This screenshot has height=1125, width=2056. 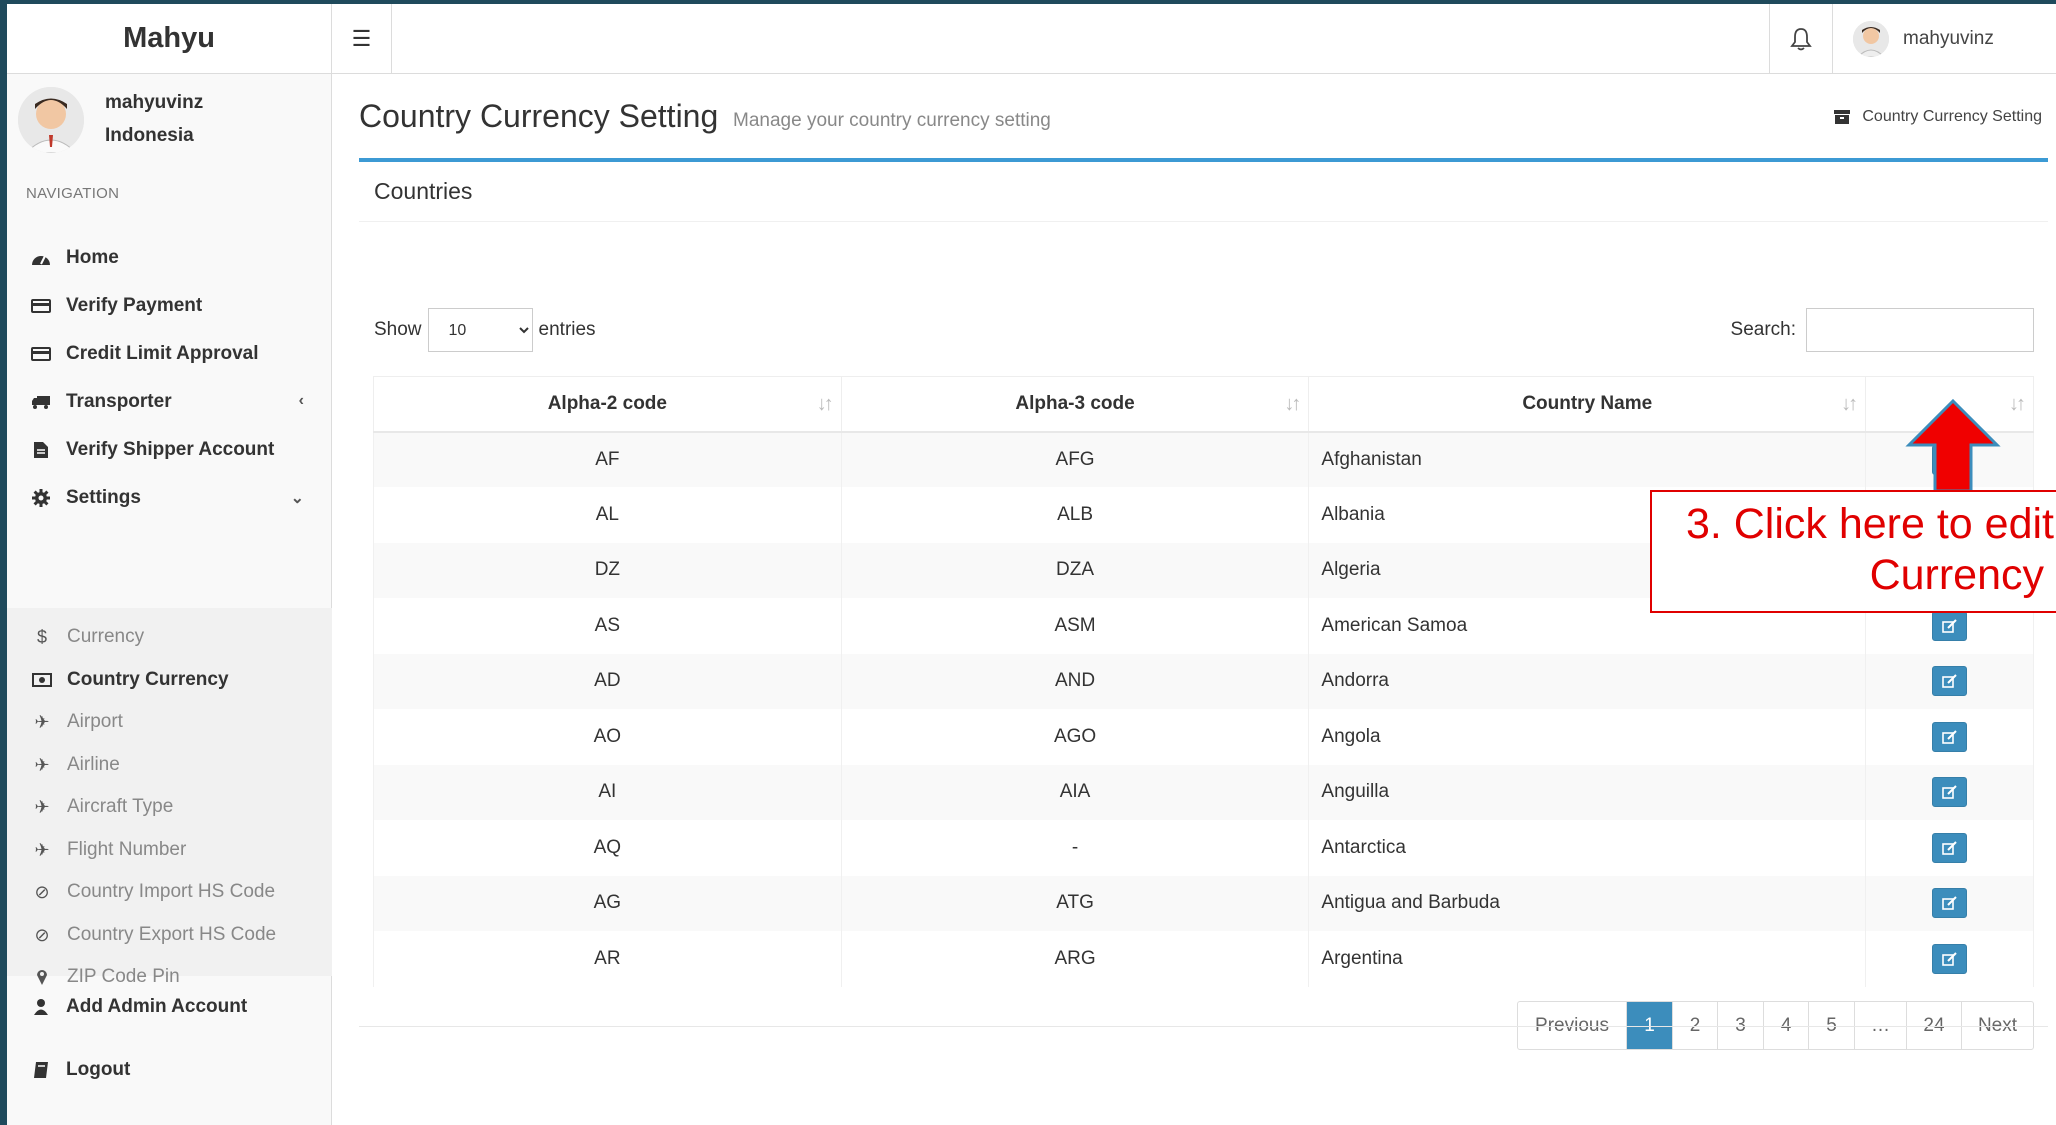 What do you see at coordinates (1075, 737) in the screenshot?
I see `cell-alpha3: AGO` at bounding box center [1075, 737].